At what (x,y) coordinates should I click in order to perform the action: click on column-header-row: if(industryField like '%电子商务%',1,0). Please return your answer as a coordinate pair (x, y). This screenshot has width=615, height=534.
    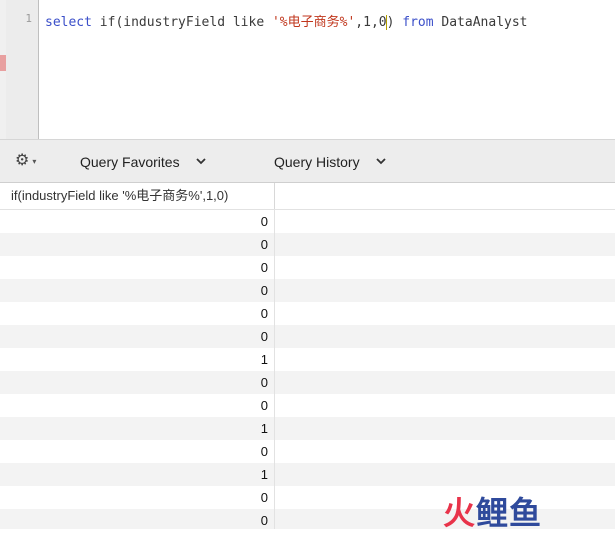
    Looking at the image, I should click on (307, 196).